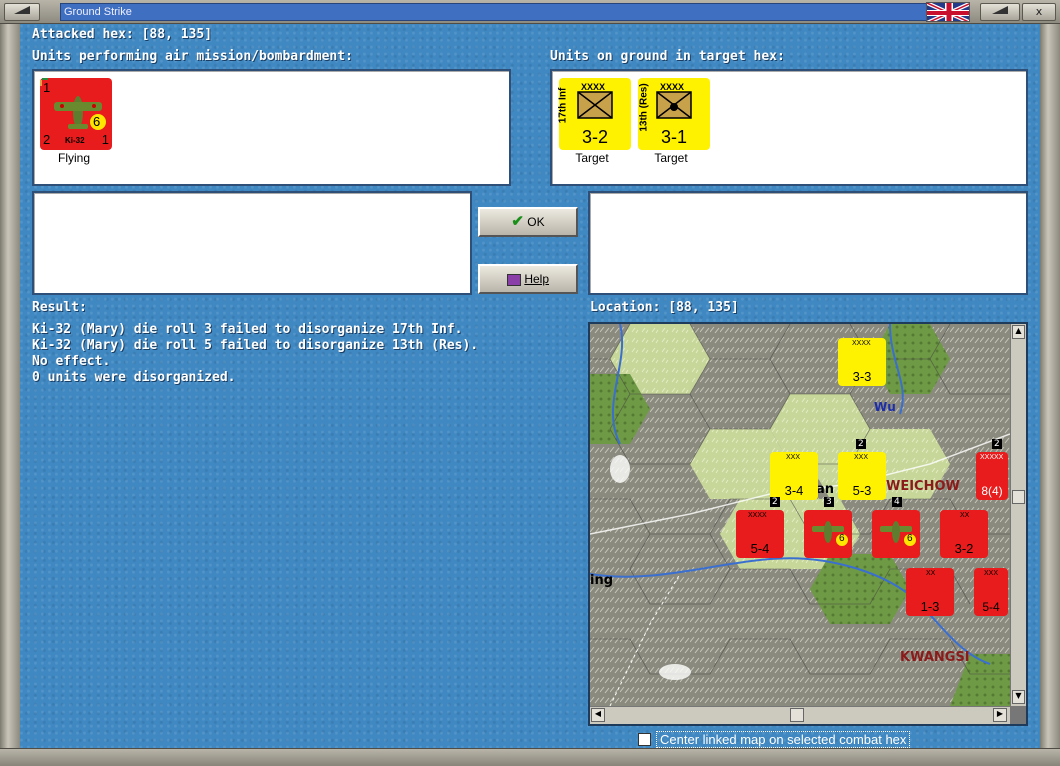  I want to click on unit-name: Ki-32, so click(75, 140).